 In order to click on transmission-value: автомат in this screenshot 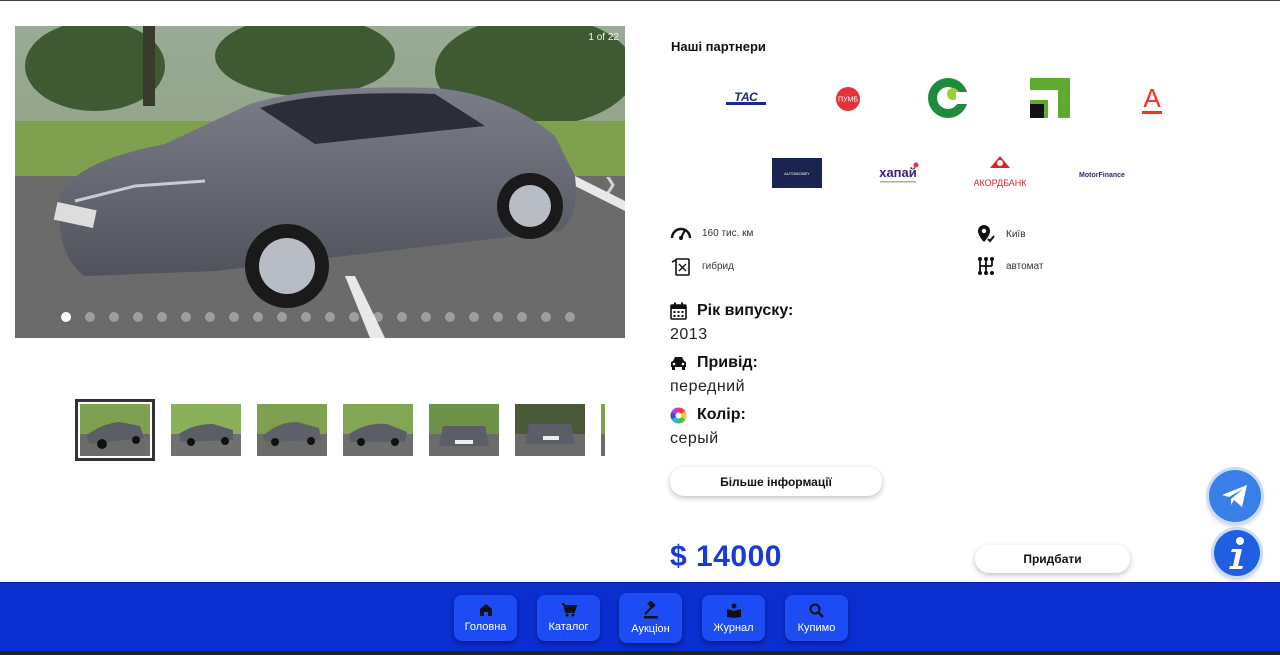, I will do `click(1025, 266)`.